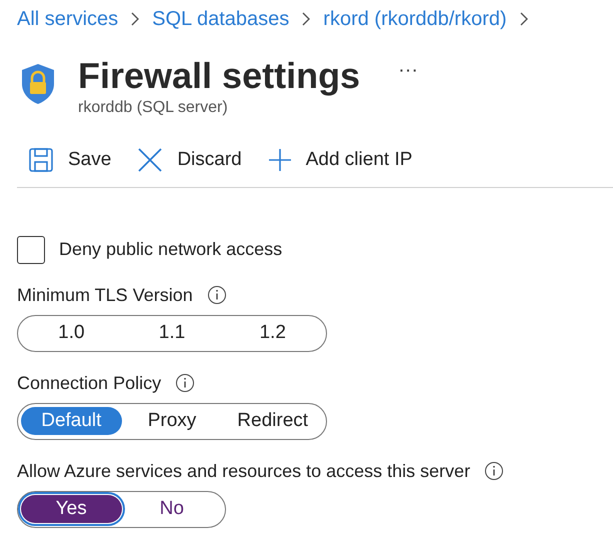 This screenshot has height=559, width=613. What do you see at coordinates (415, 19) in the screenshot?
I see `breadcrumb-link: rkord (rkorddb/rkord)` at bounding box center [415, 19].